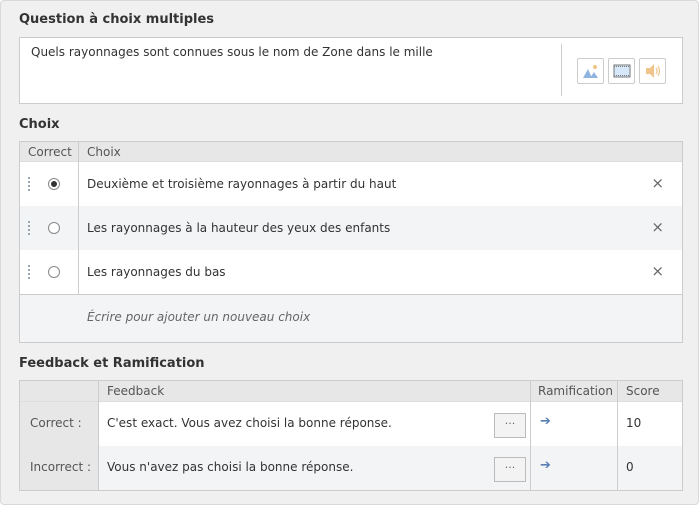 The image size is (700, 506). I want to click on choice-text: Les rayonnages du bas, so click(156, 272).